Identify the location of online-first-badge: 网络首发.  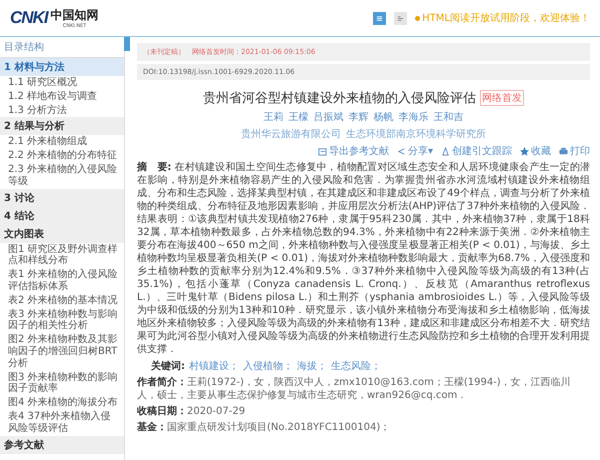
(502, 98).